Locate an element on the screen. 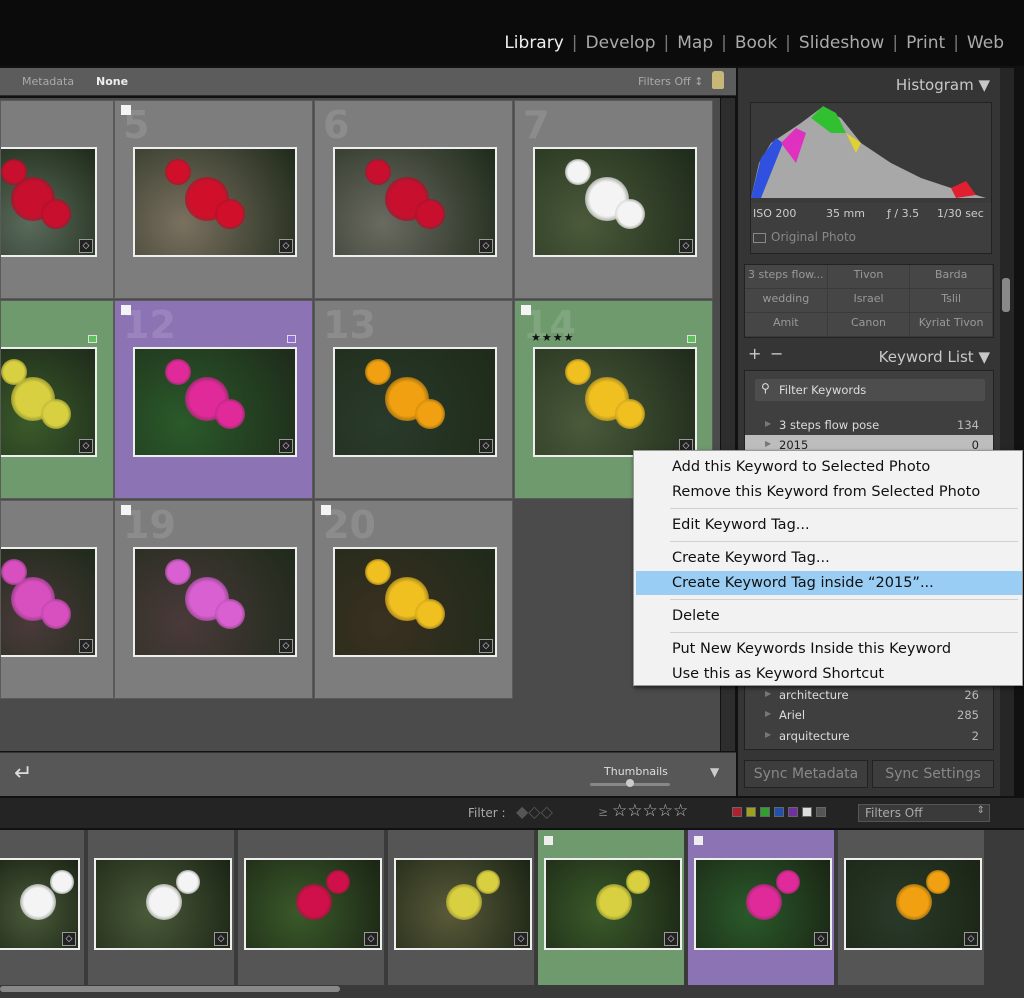 The height and width of the screenshot is (998, 1024). scrollbar-thumb is located at coordinates (1006, 295).